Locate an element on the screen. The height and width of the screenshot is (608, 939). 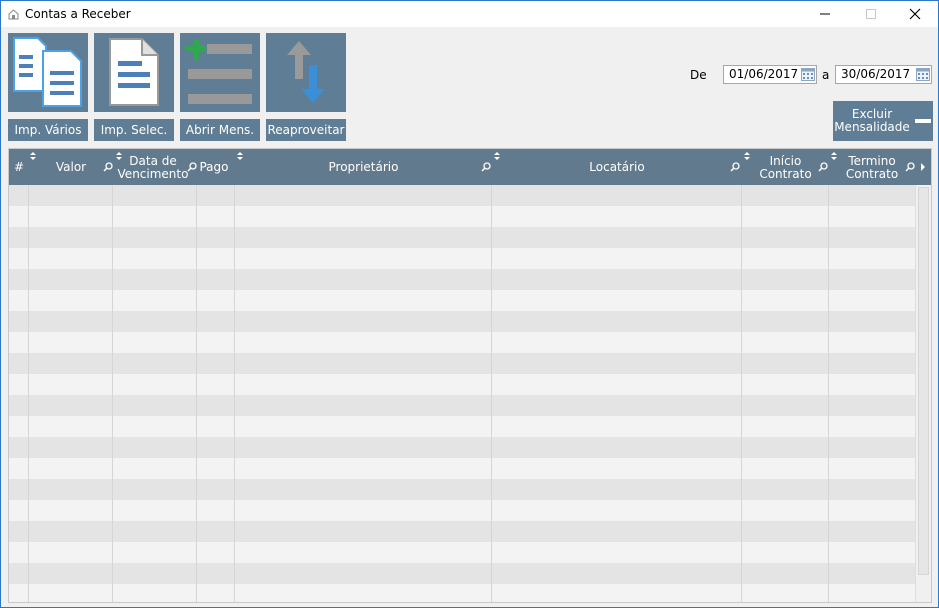
swap-arrows-icon is located at coordinates (306, 72).